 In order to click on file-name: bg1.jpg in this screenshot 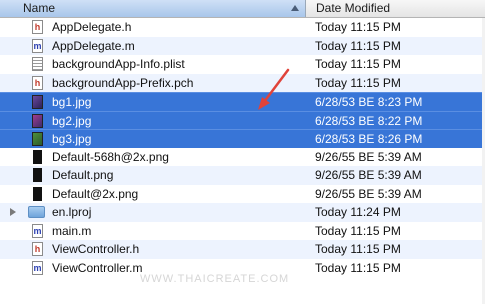, I will do `click(72, 102)`.